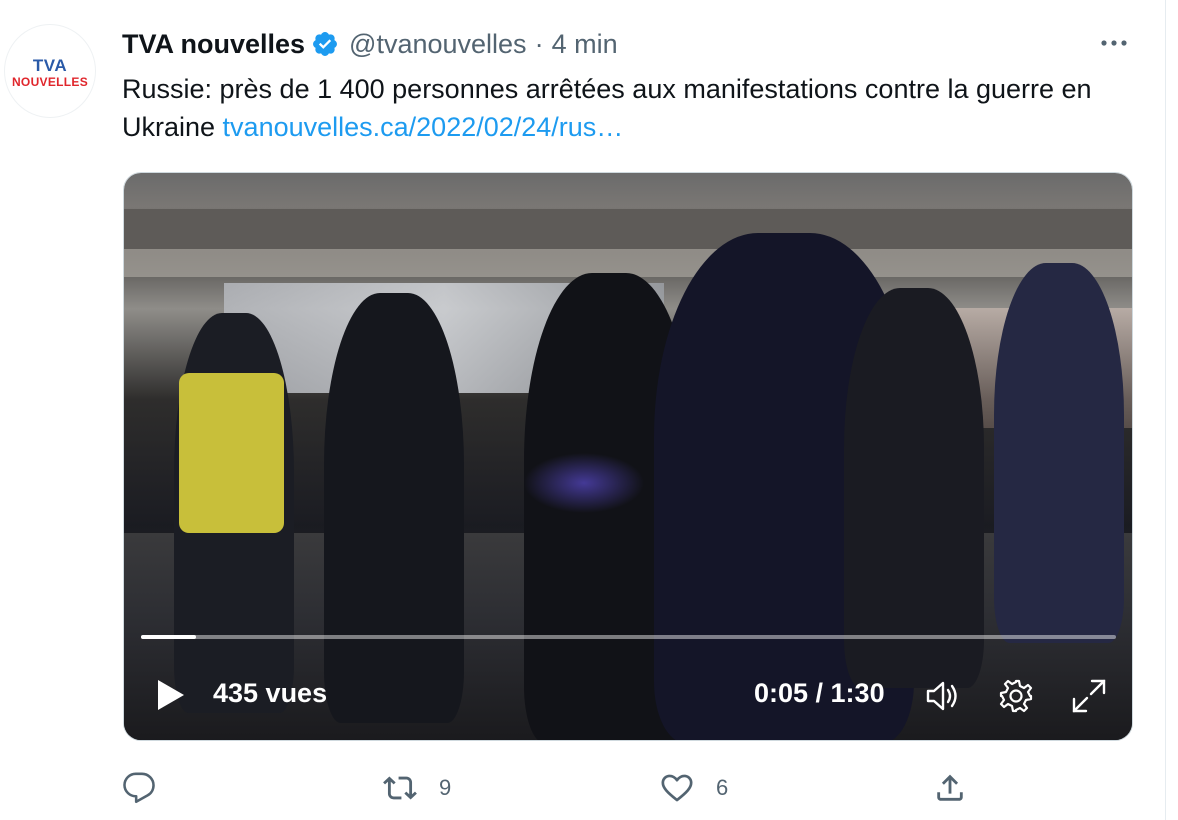 This screenshot has width=1178, height=820. What do you see at coordinates (1016, 696) in the screenshot?
I see `settings-gear-icon` at bounding box center [1016, 696].